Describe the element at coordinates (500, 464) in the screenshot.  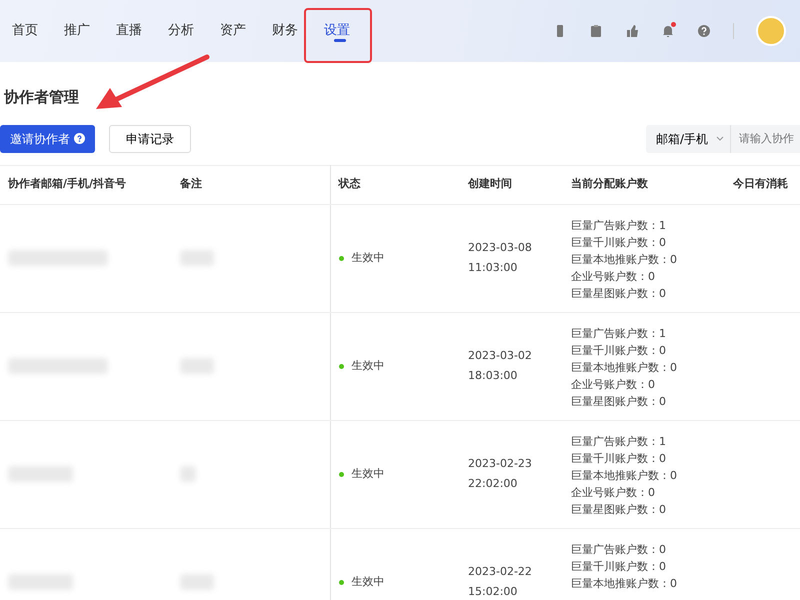
I see `created-time: 2023-02-23` at that location.